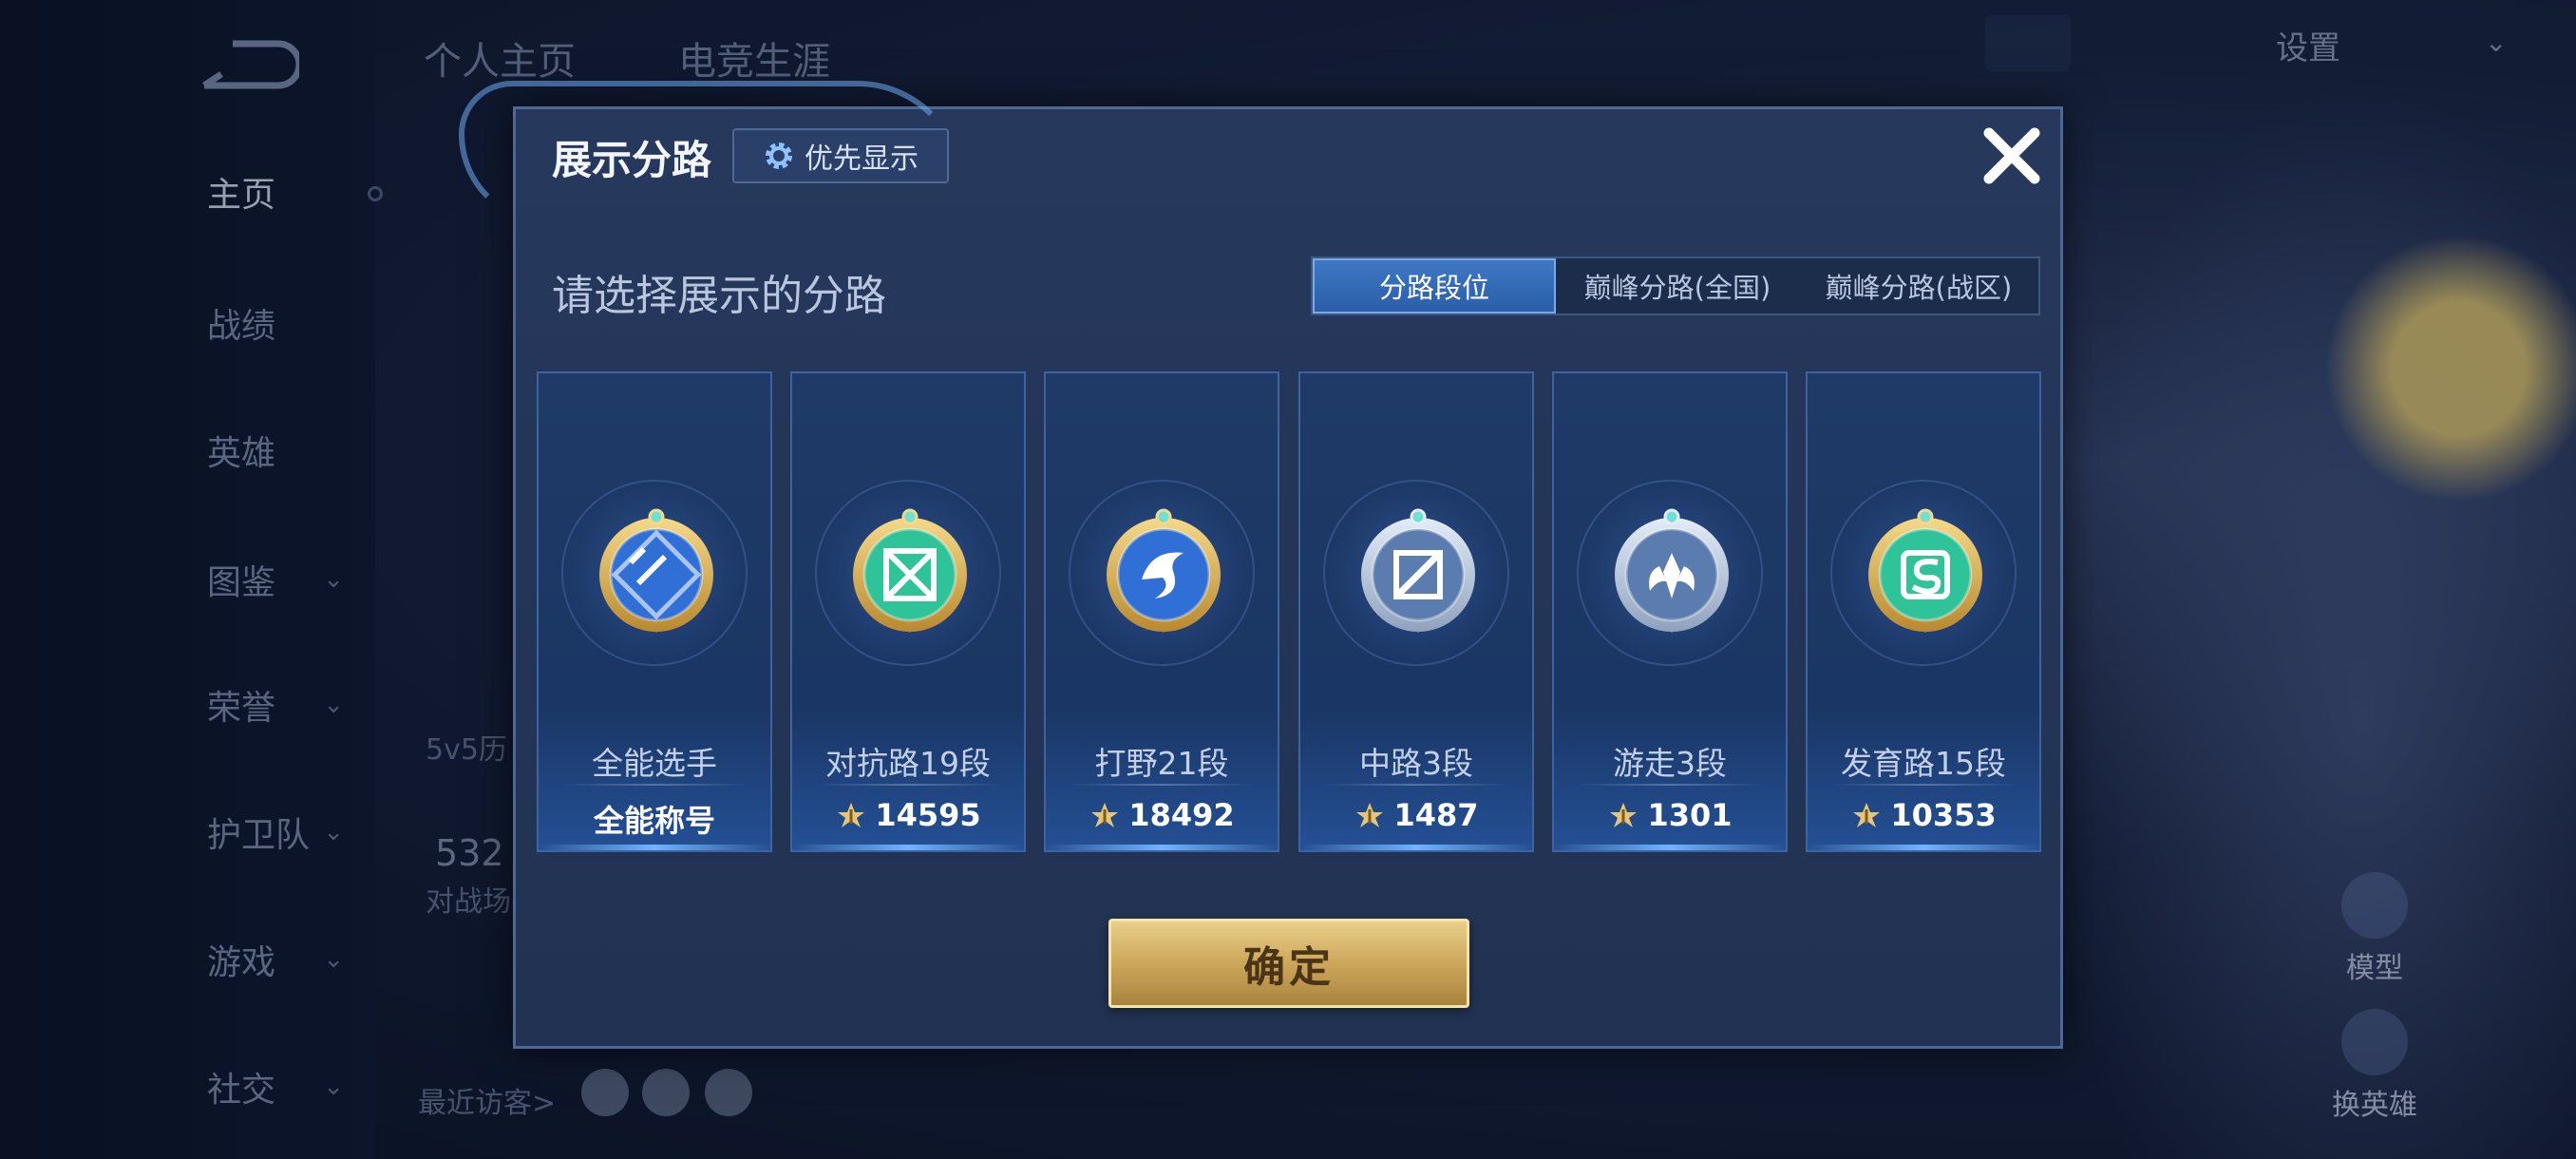 This screenshot has height=1159, width=2576. What do you see at coordinates (1434, 286) in the screenshot?
I see `tab-lane-rank: 分路段位` at bounding box center [1434, 286].